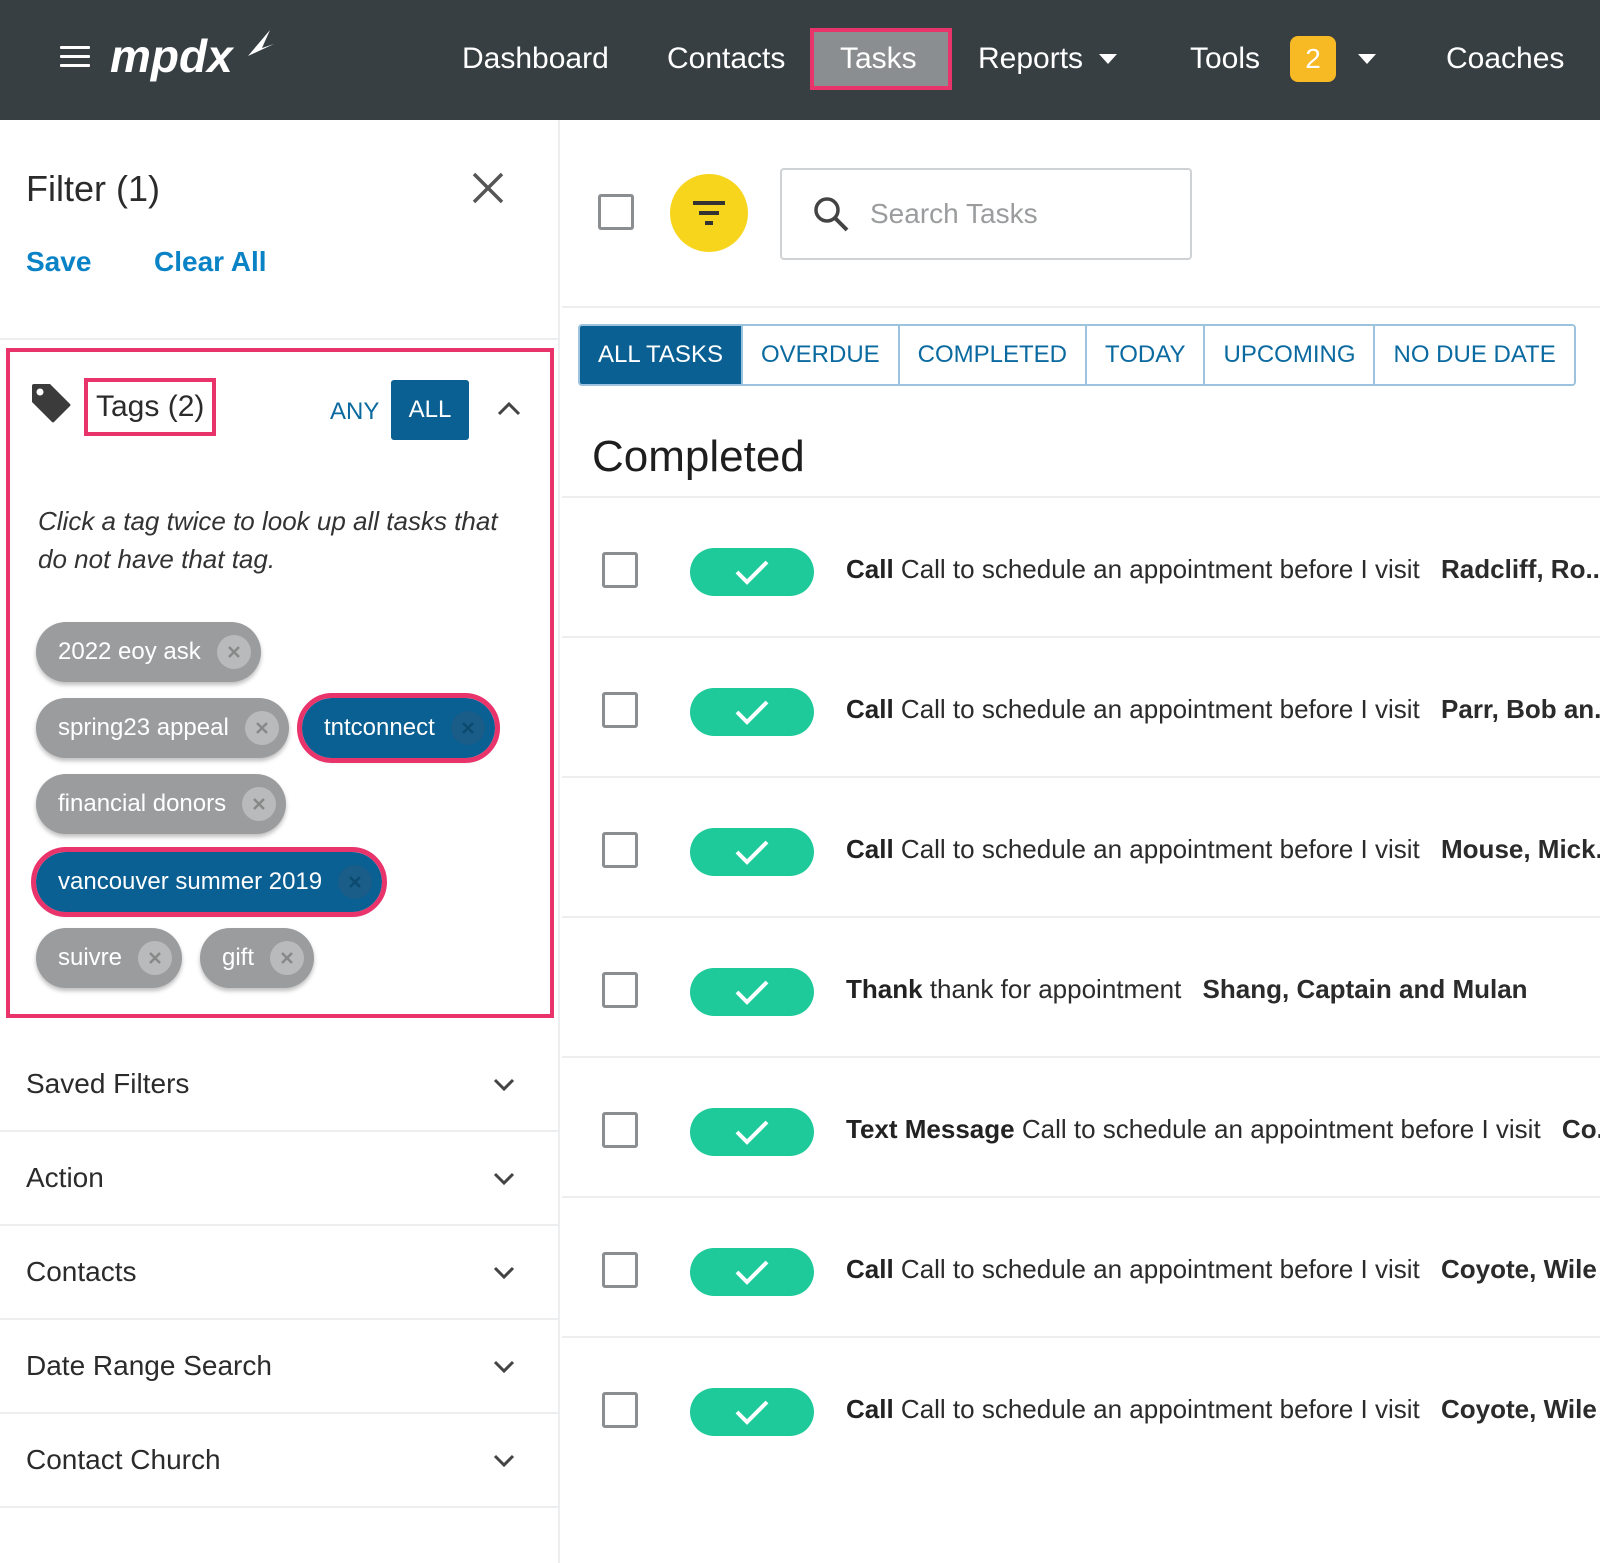 This screenshot has width=1600, height=1563. I want to click on tag-chip: spring23 appeal, so click(162, 728).